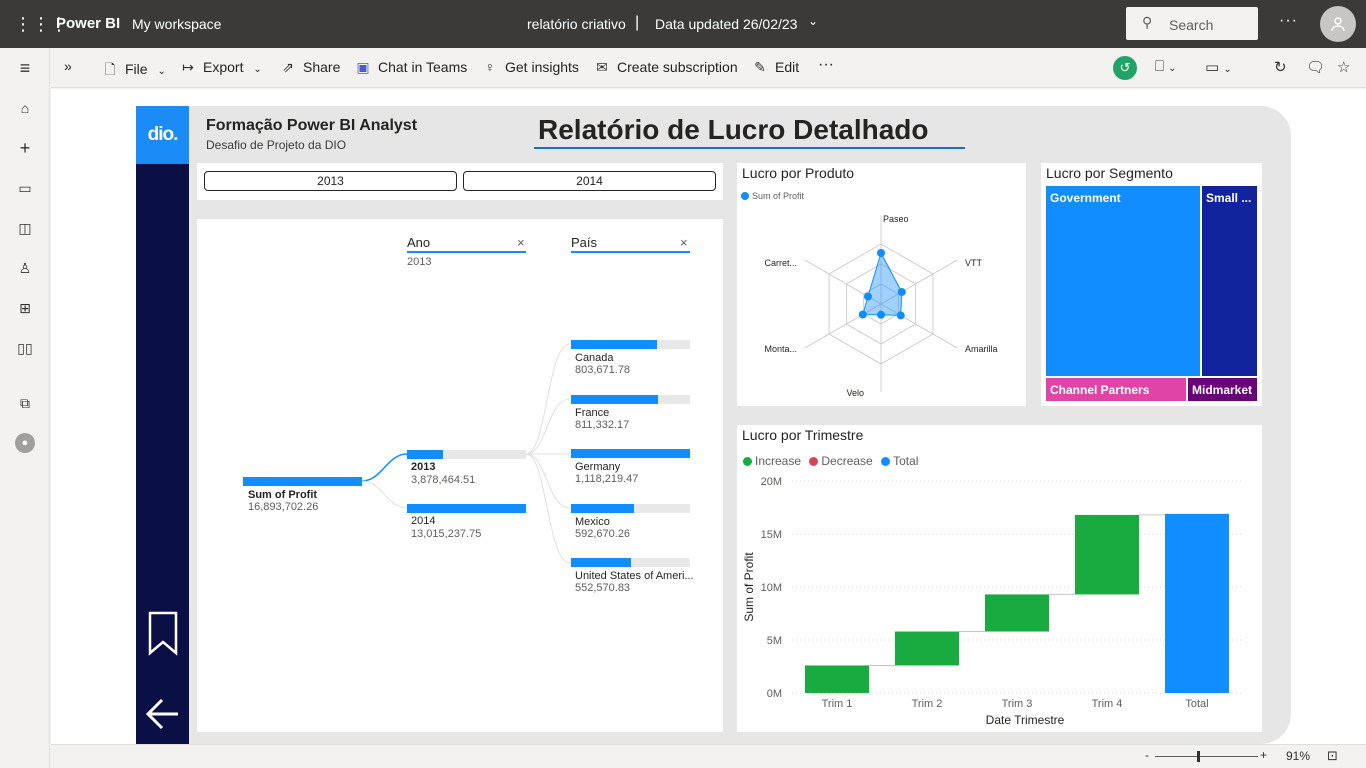 The width and height of the screenshot is (1366, 768). I want to click on chat-label: Chat in Teams, so click(423, 67).